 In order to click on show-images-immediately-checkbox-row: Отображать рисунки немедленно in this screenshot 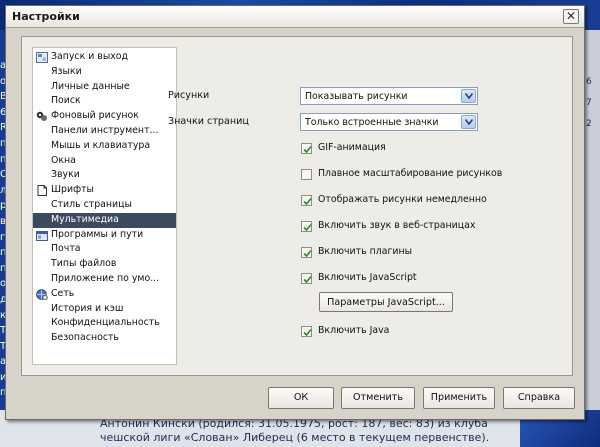, I will do `click(411, 201)`.